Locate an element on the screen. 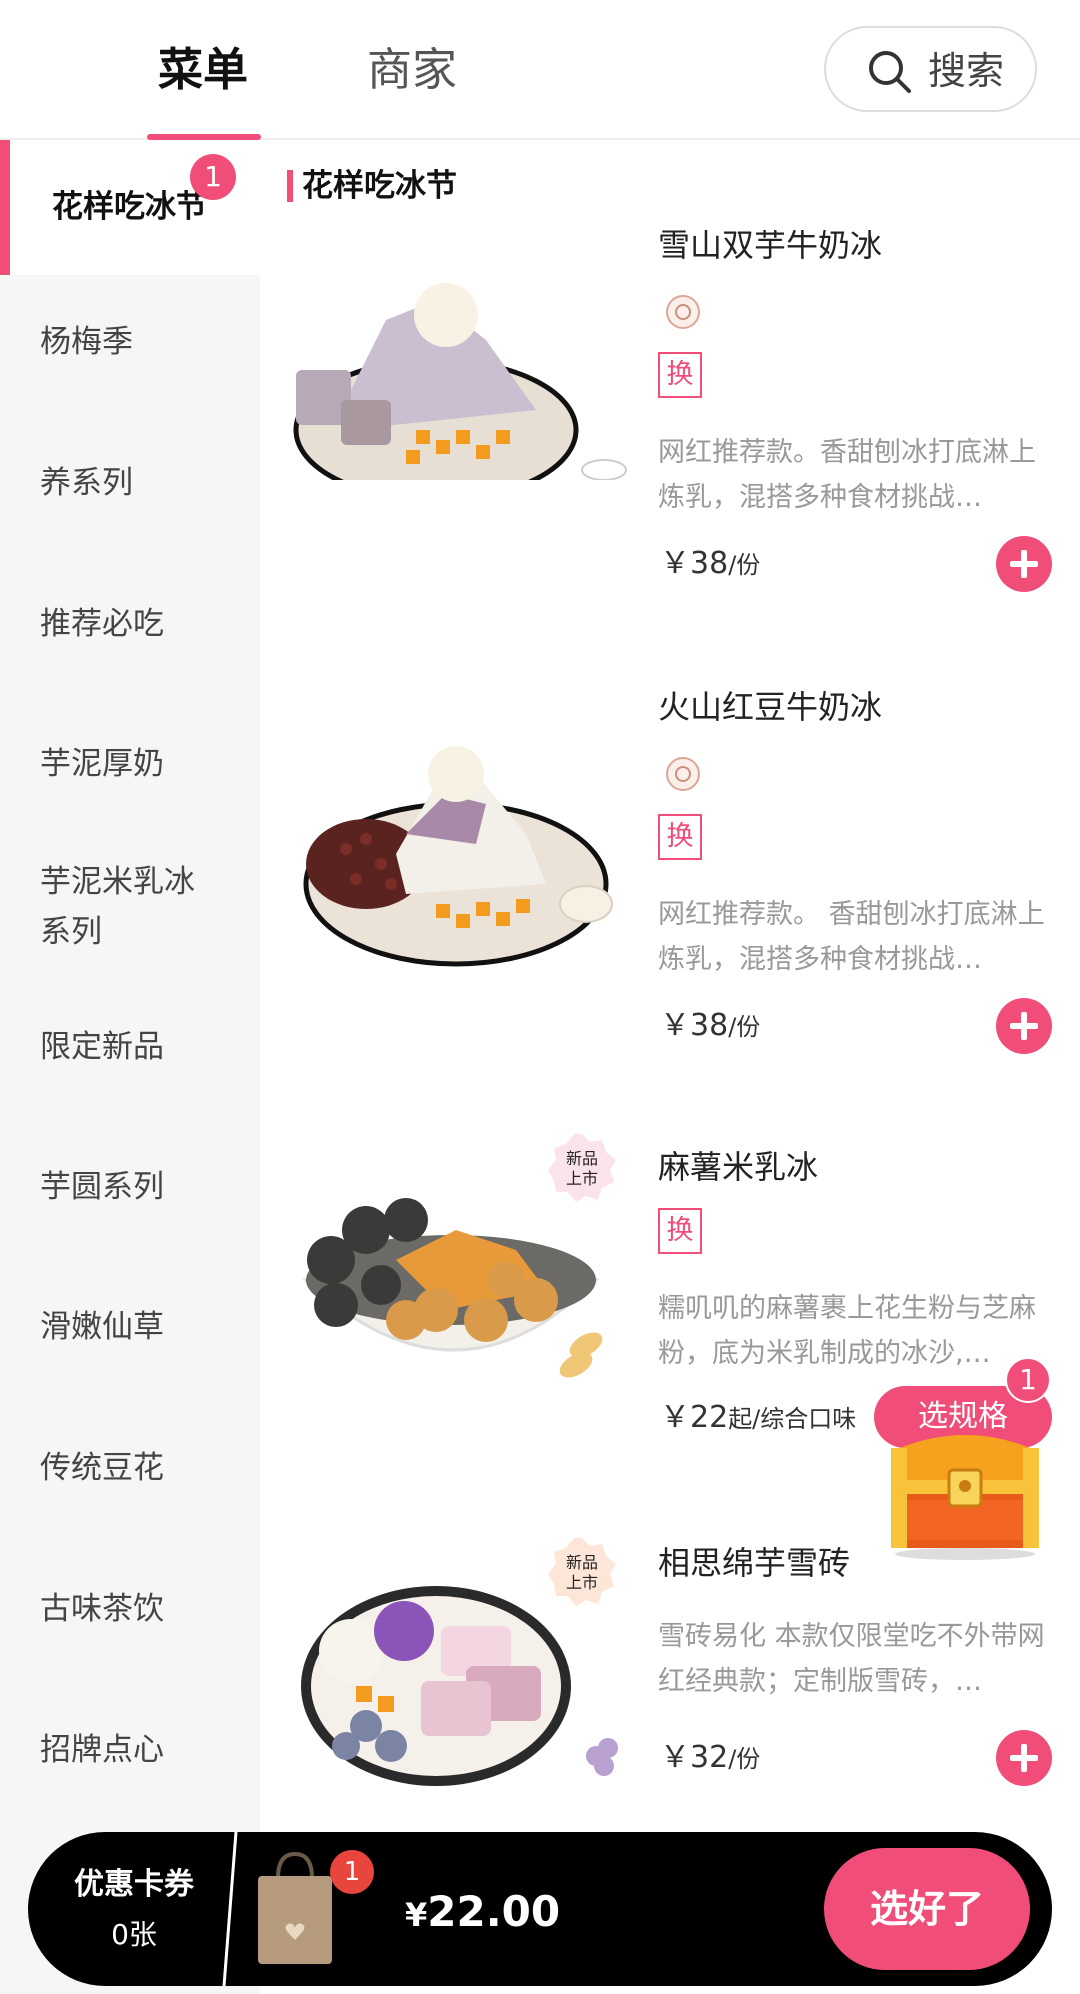 Image resolution: width=1080 pixels, height=1994 pixels. sidebar-item-limited-new: 限定新品 is located at coordinates (130, 1047).